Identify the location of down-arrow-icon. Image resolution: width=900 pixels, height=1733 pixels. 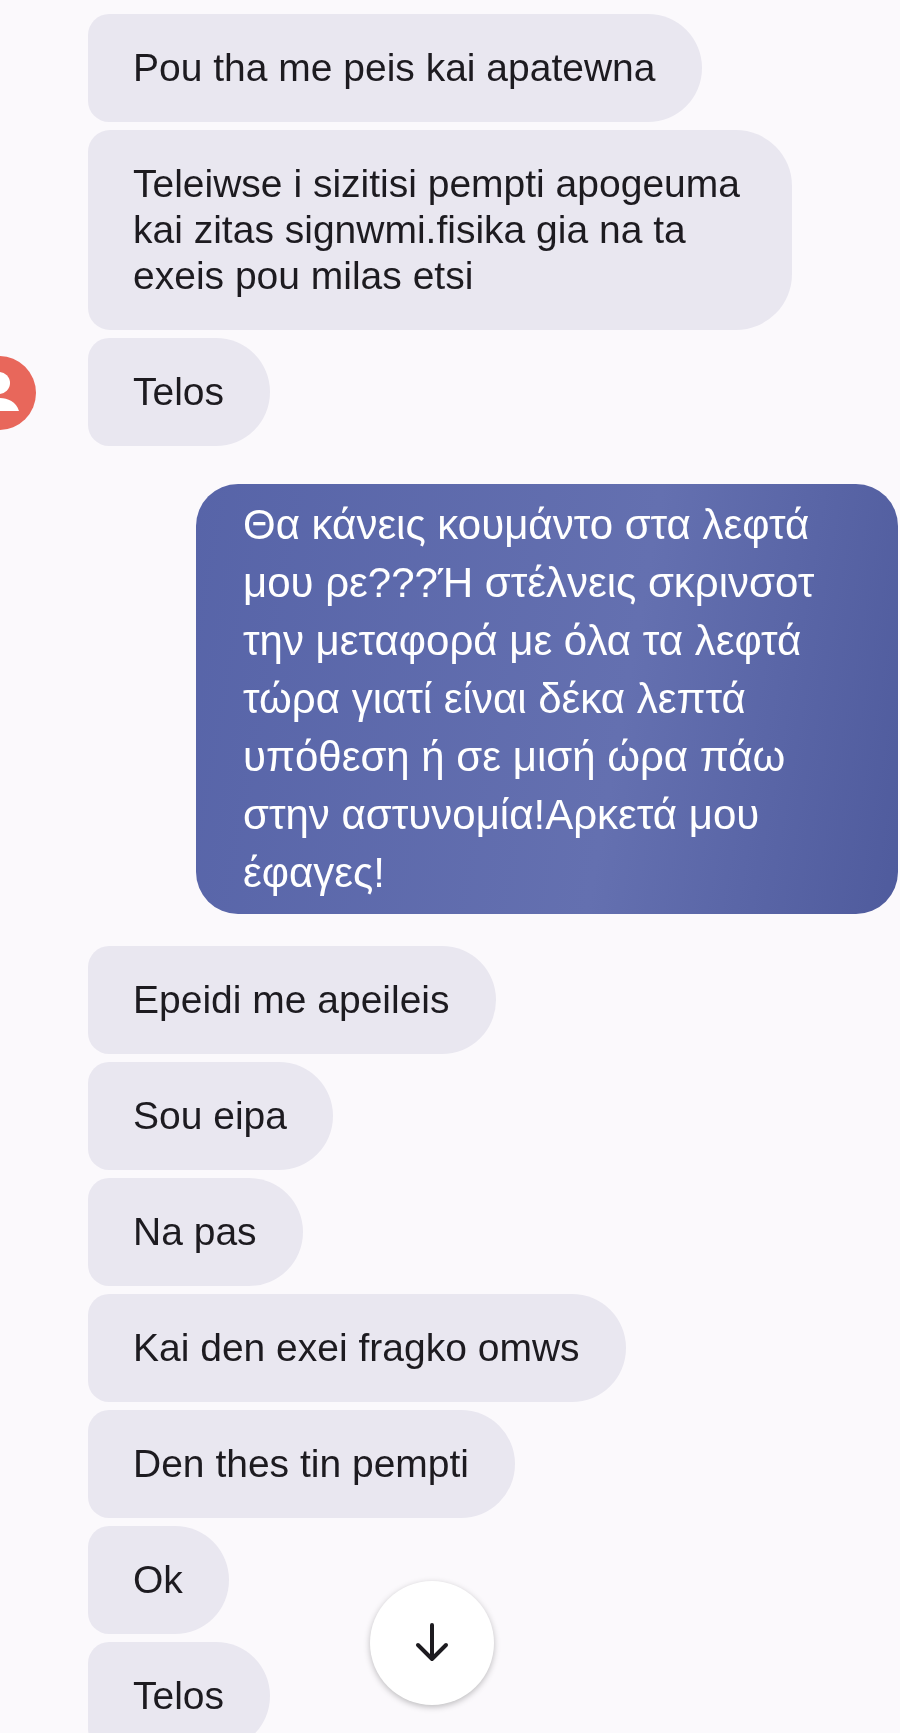
(432, 1643).